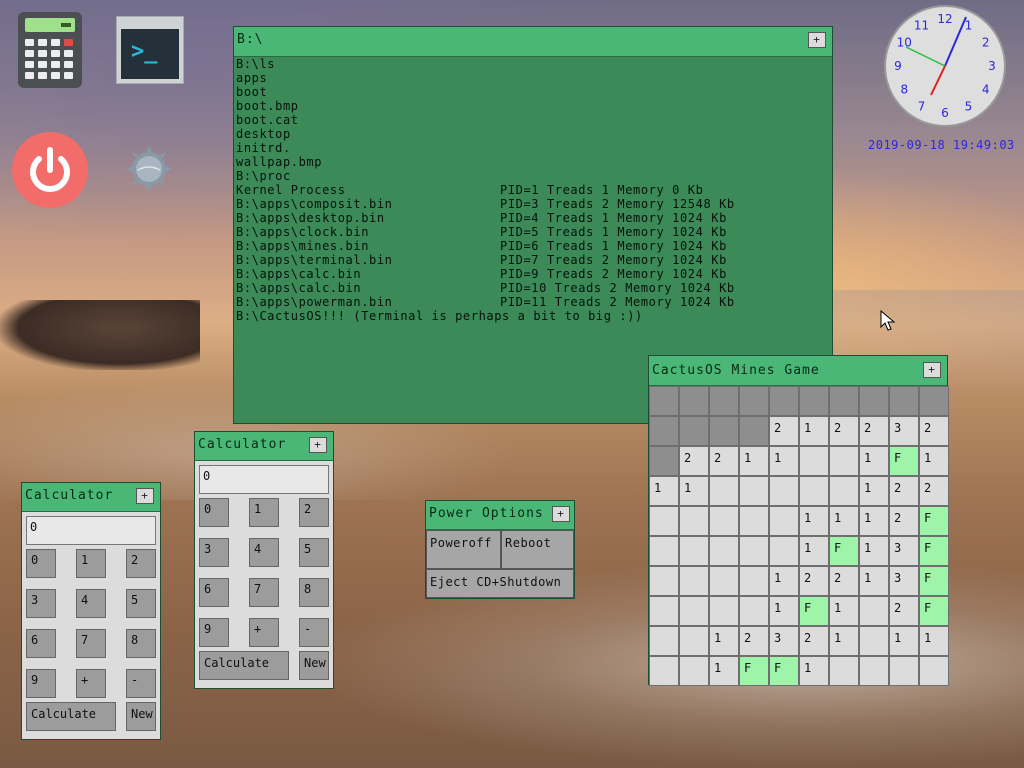  I want to click on poweroff-button: Poweroff, so click(463, 549).